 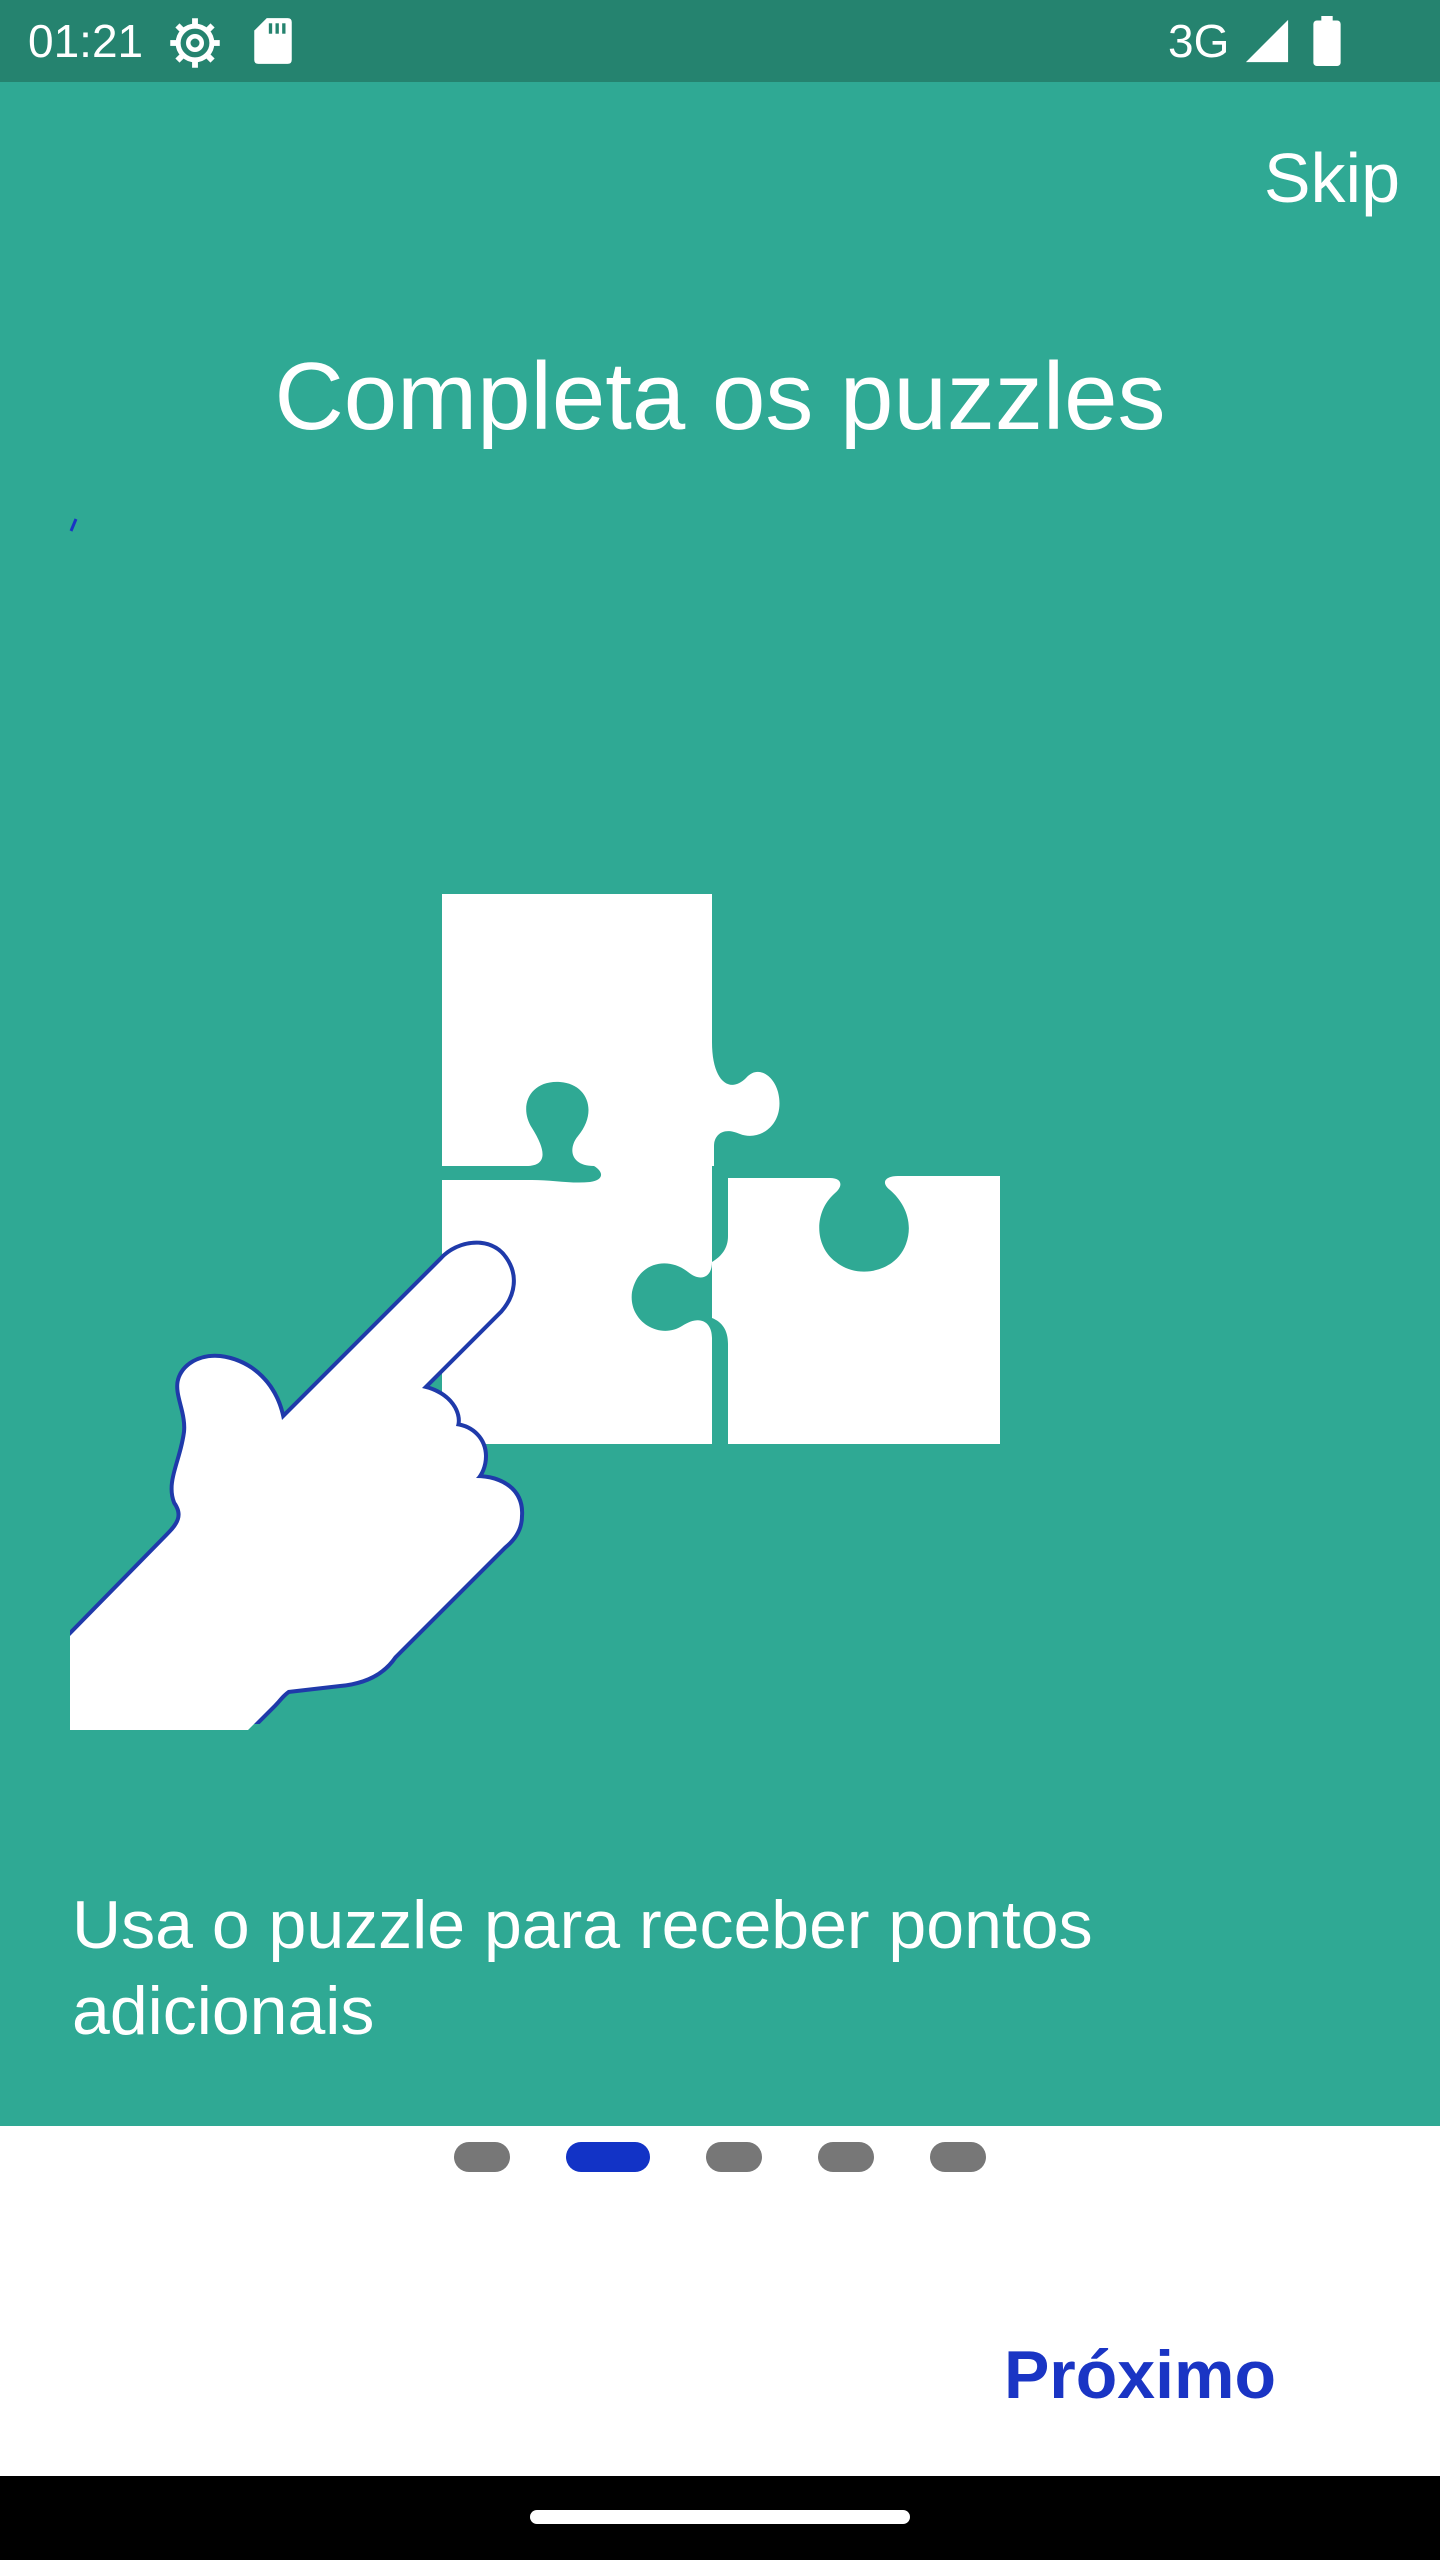 What do you see at coordinates (1199, 41) in the screenshot?
I see `network-type: 3G` at bounding box center [1199, 41].